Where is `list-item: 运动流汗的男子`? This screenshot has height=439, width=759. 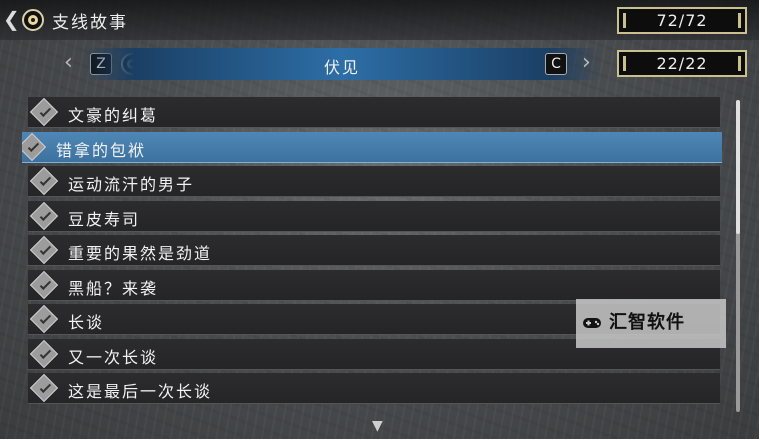 list-item: 运动流汗的男子 is located at coordinates (374, 181).